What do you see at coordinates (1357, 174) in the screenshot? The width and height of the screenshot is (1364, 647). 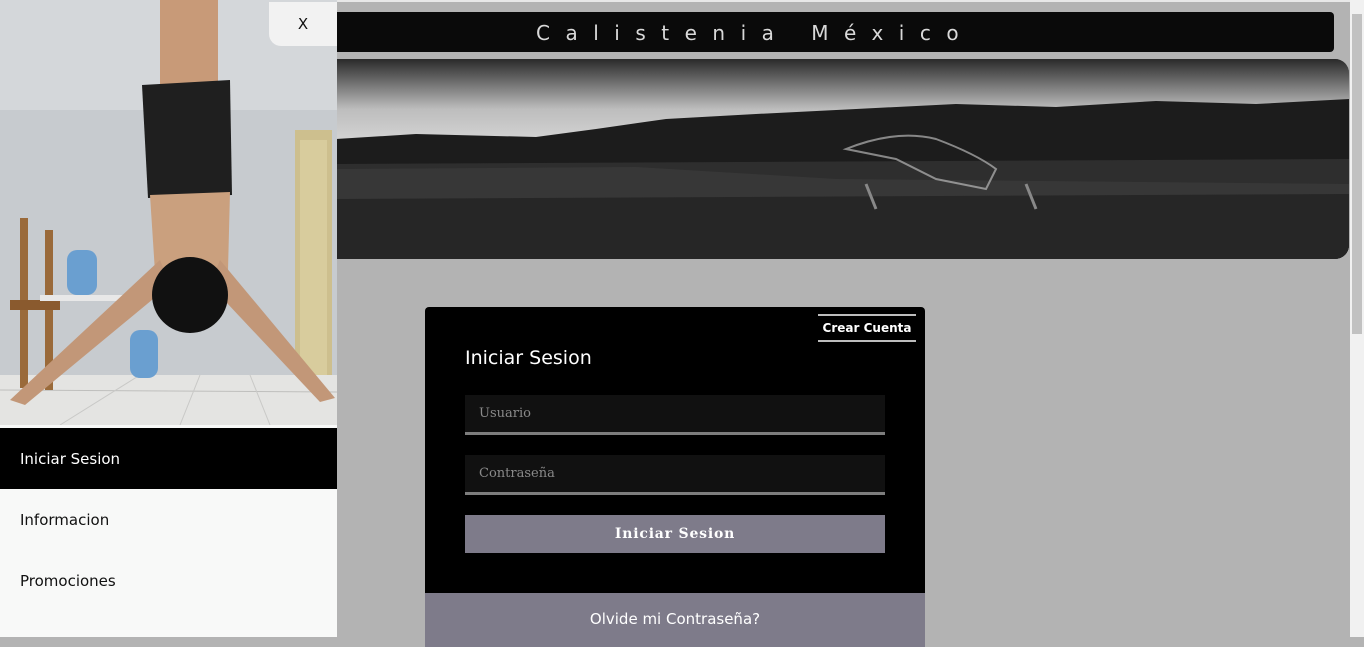 I see `scrollbar-thumb` at bounding box center [1357, 174].